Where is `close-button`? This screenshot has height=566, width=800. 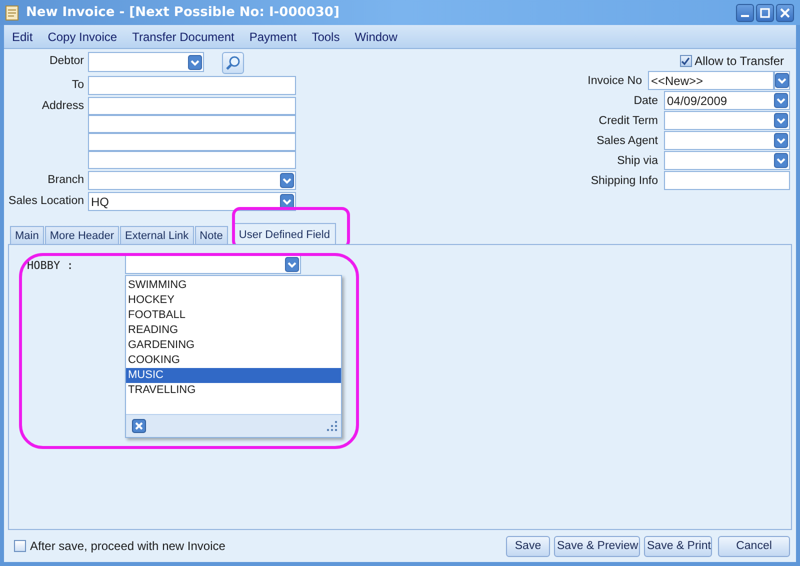
close-button is located at coordinates (785, 13).